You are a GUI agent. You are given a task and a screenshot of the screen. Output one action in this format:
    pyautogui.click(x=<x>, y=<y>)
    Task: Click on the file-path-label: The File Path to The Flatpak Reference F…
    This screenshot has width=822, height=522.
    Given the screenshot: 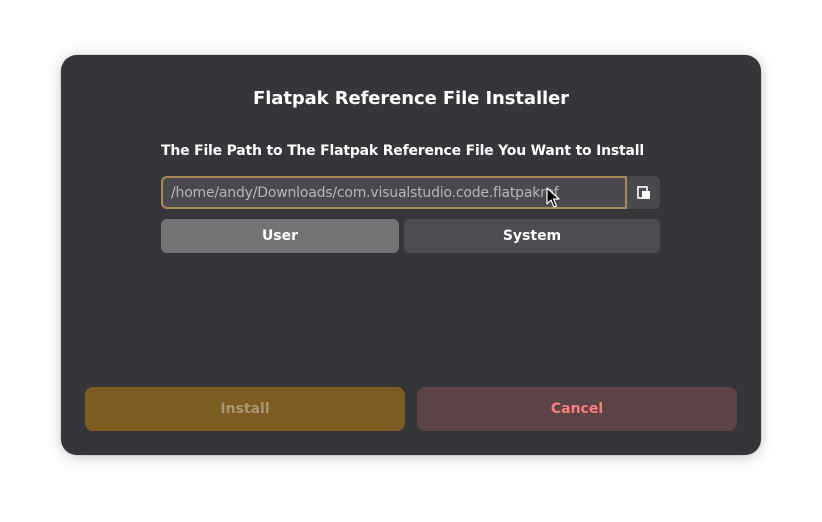 What is the action you would take?
    pyautogui.click(x=402, y=151)
    